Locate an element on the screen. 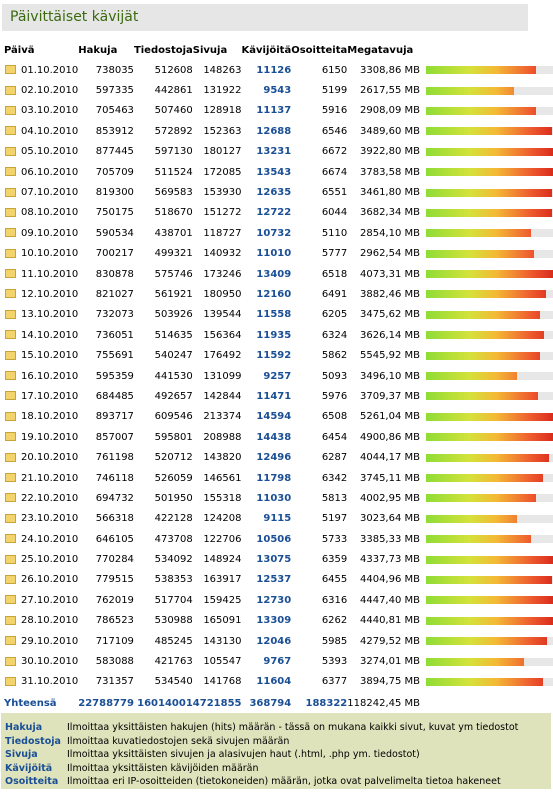  row-kavijoita: 9543 is located at coordinates (277, 91).